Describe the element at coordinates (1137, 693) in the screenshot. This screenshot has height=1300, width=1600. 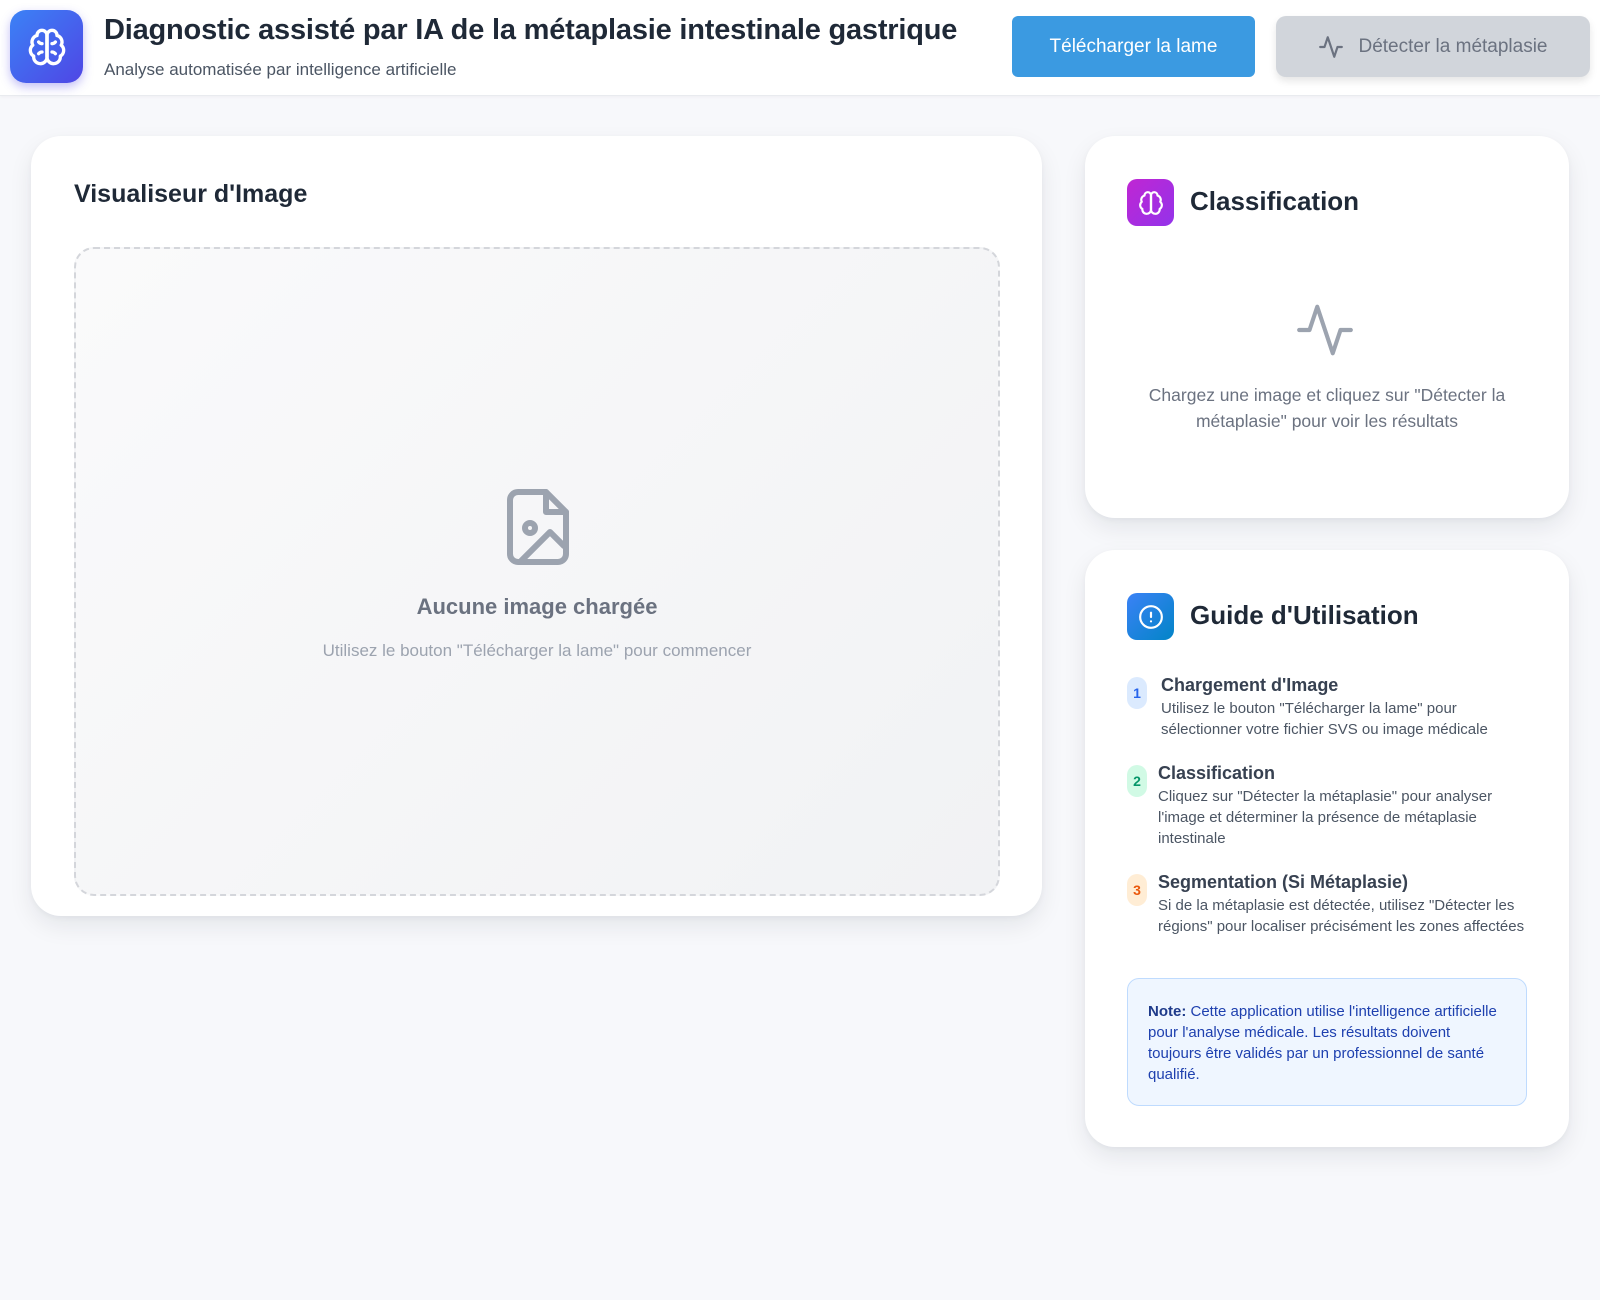
I see `step-number-badge: 1` at that location.